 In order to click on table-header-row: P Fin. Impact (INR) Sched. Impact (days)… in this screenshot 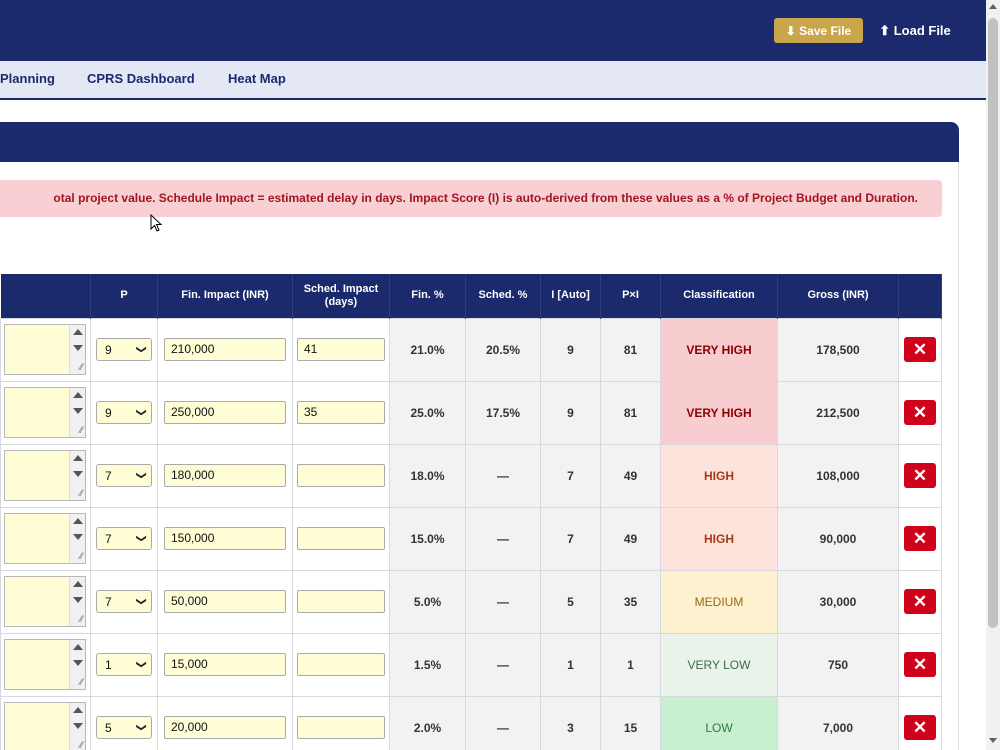, I will do `click(471, 296)`.